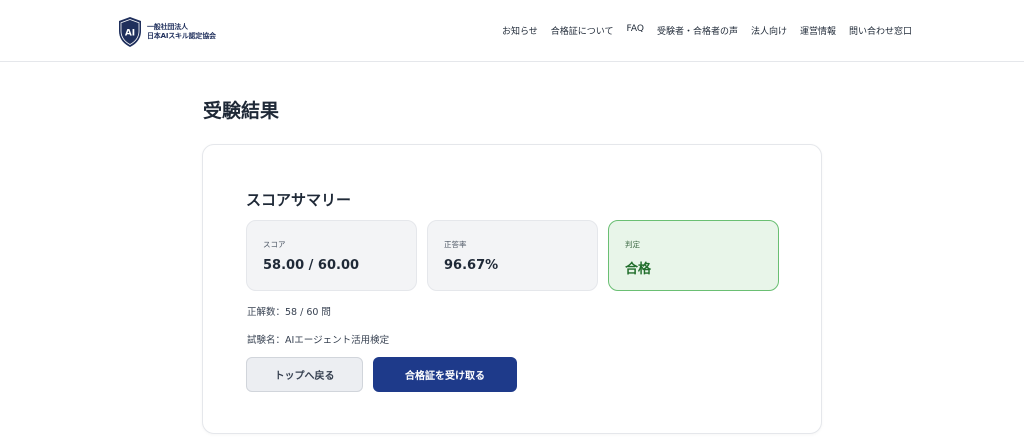 The width and height of the screenshot is (1024, 442). Describe the element at coordinates (289, 312) in the screenshot. I see `correct-count: 正解数：58 / 60 問` at that location.